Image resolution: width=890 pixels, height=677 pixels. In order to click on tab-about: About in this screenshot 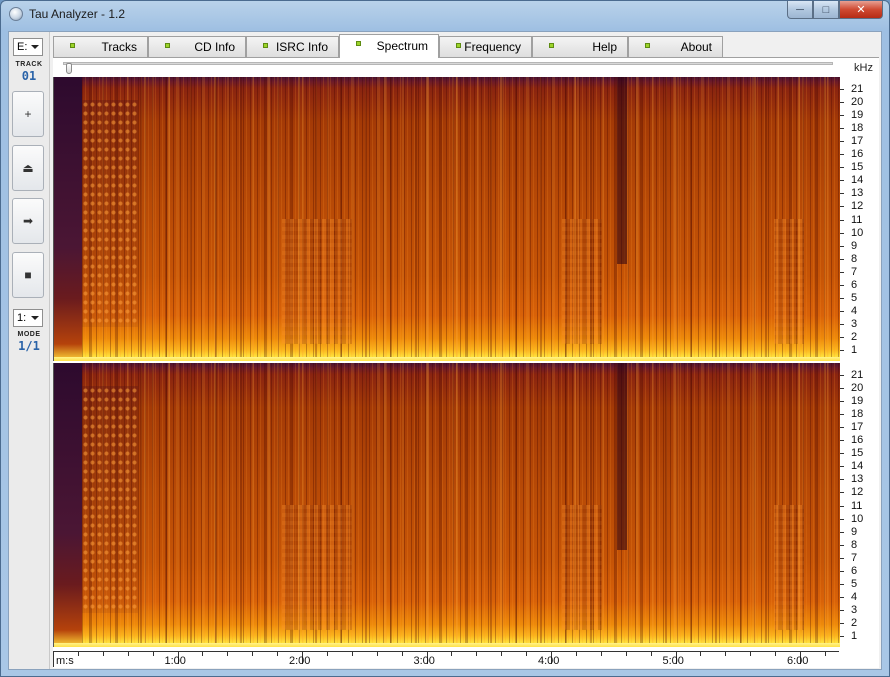, I will do `click(675, 46)`.